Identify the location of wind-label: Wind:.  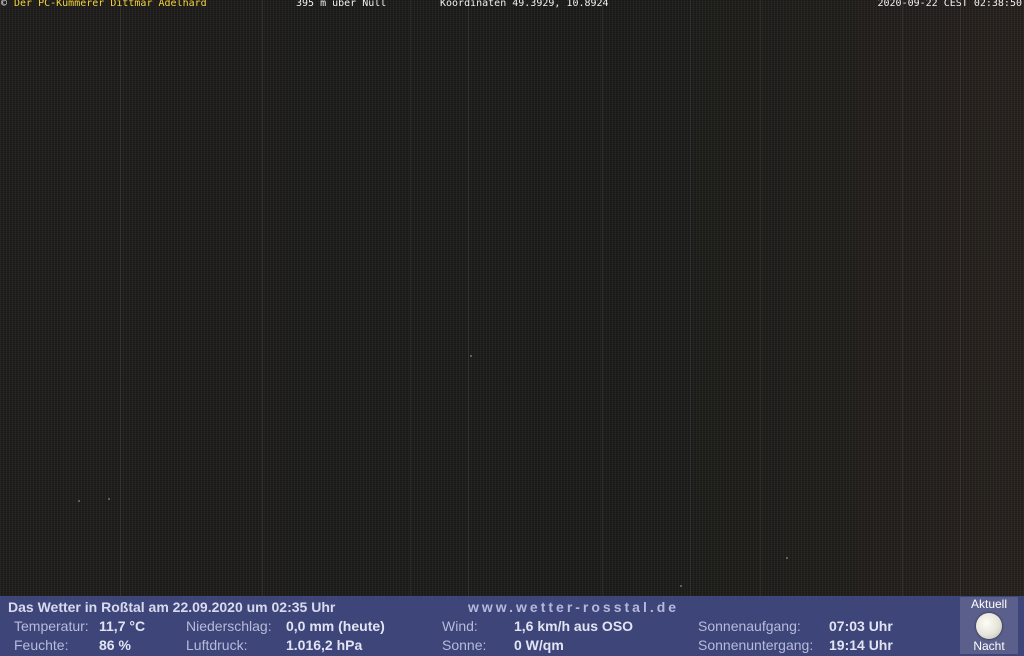
(460, 626).